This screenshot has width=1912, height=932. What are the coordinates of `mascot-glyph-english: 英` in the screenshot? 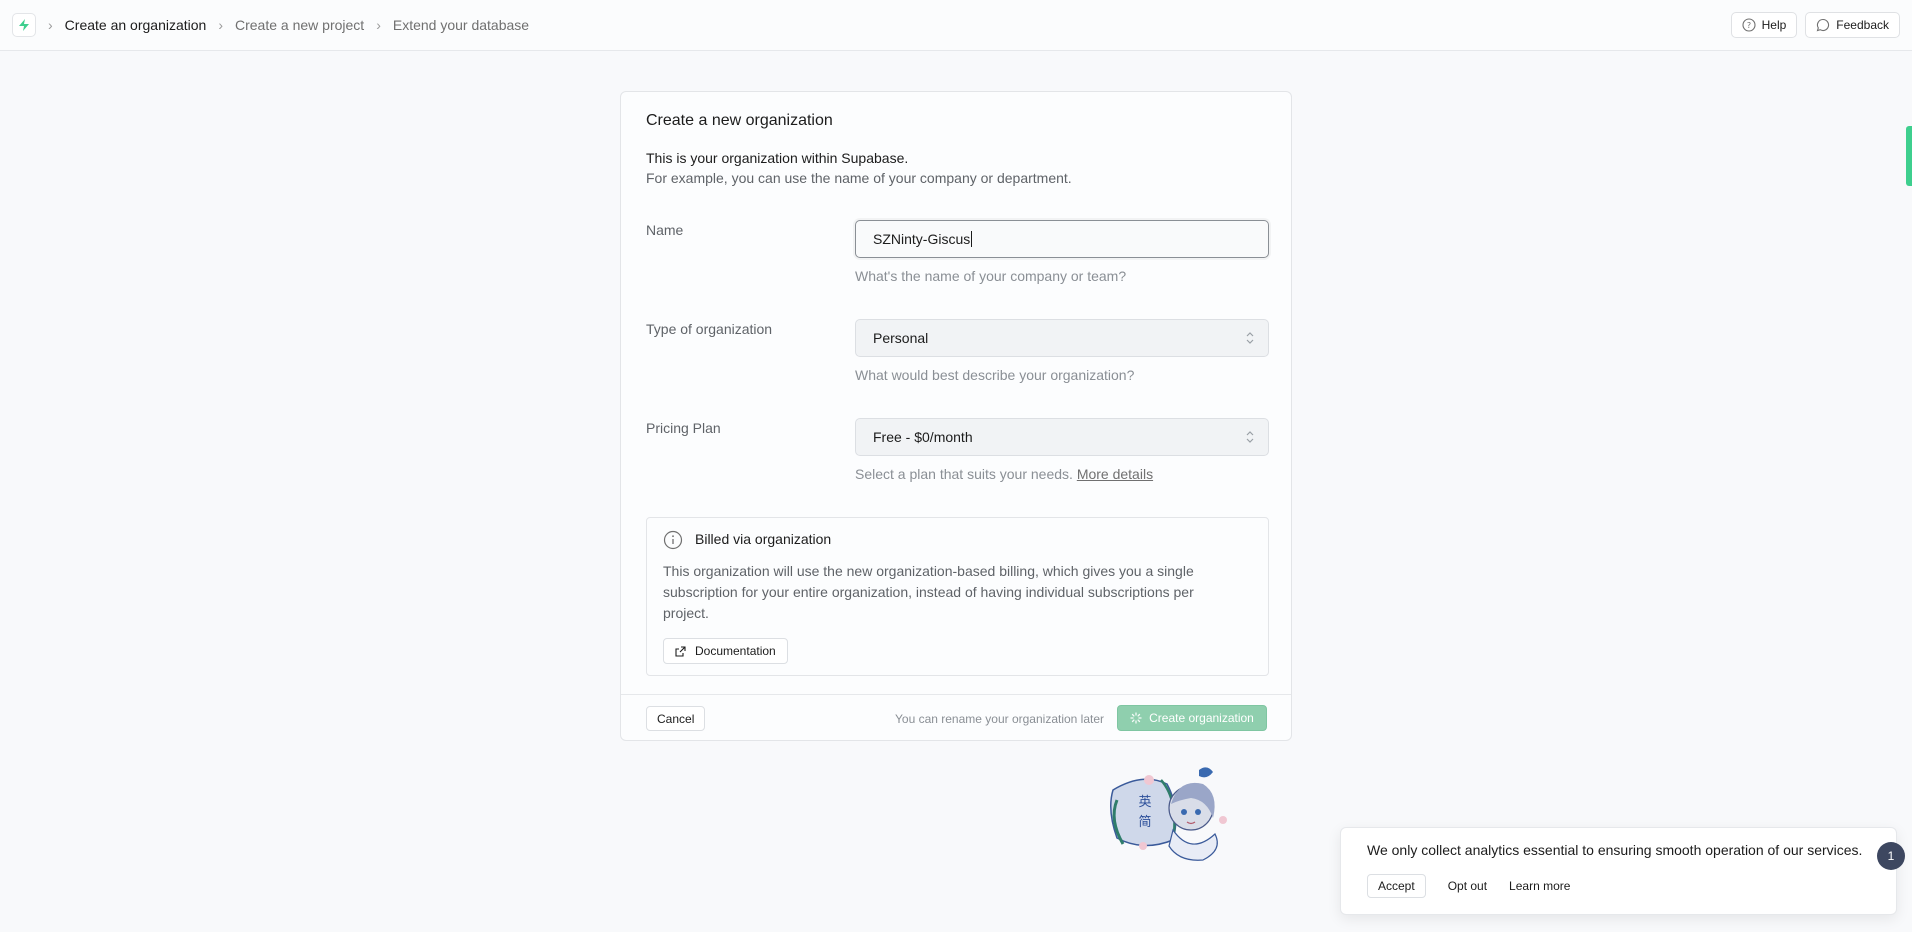 It's located at (1144, 802).